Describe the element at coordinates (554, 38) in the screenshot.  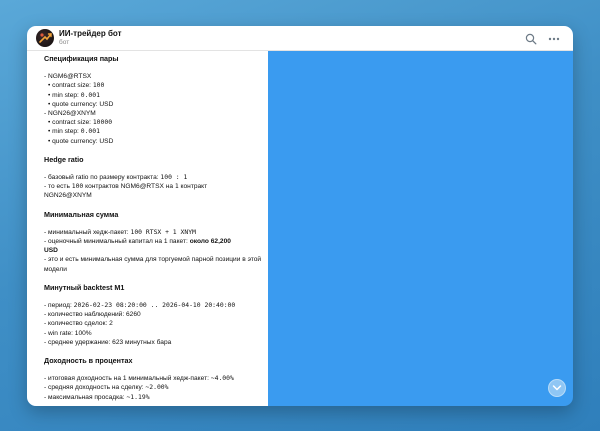
I see `more-icon` at that location.